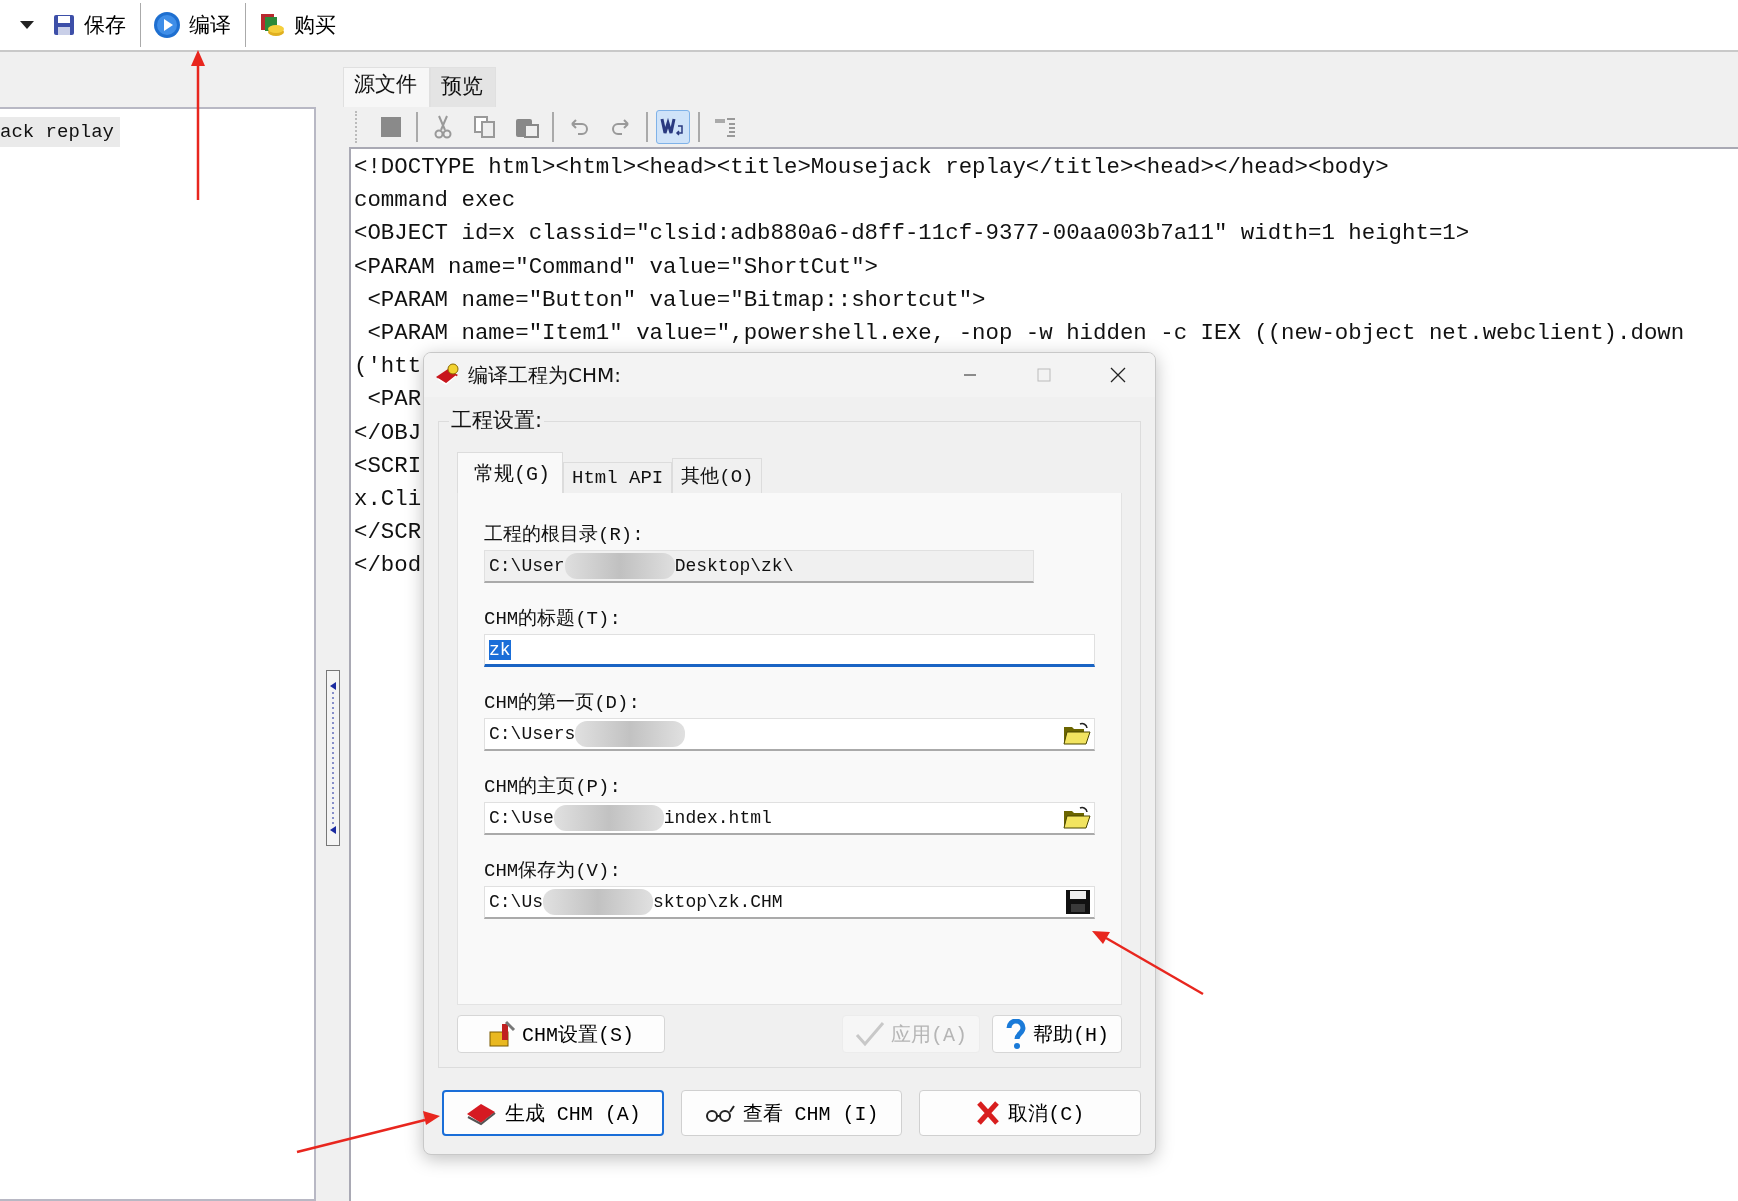 The image size is (1738, 1201). What do you see at coordinates (199, 25) in the screenshot?
I see `toolbar-button: 编译` at bounding box center [199, 25].